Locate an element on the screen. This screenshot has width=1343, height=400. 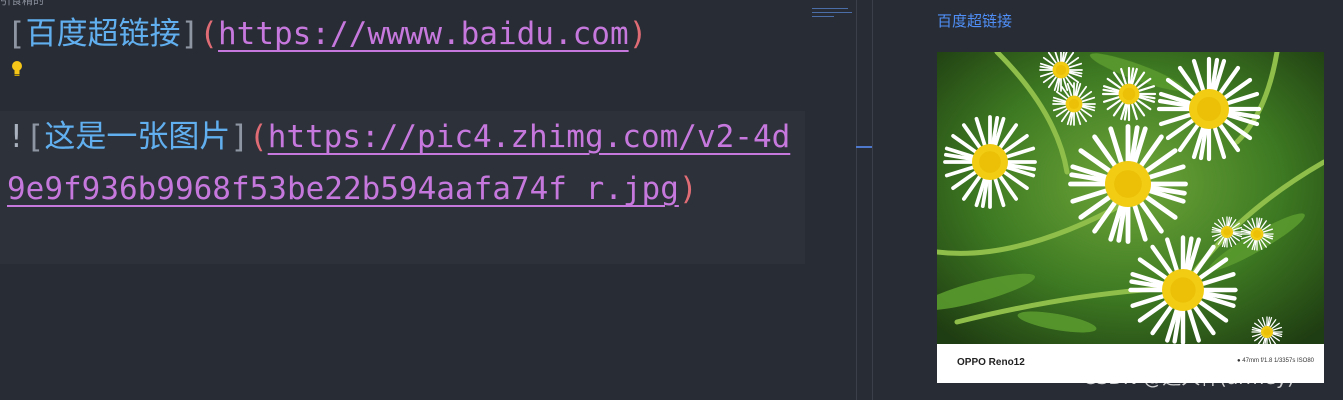
image-bang: ! is located at coordinates (16, 137).